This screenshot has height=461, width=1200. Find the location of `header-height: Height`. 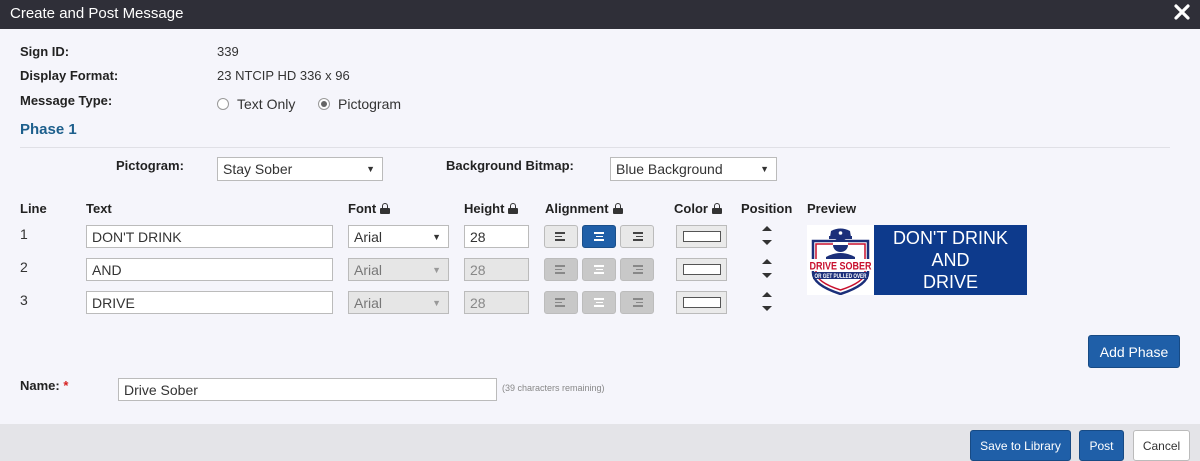

header-height: Height is located at coordinates (491, 208).